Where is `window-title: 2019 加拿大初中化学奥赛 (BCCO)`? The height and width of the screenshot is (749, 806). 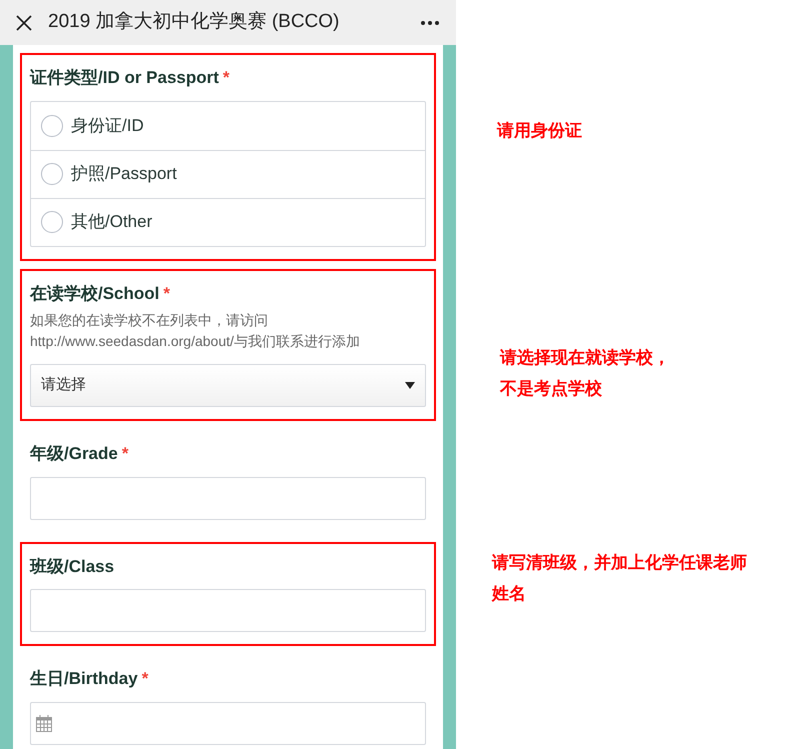
window-title: 2019 加拿大初中化学奥赛 (BCCO) is located at coordinates (194, 22).